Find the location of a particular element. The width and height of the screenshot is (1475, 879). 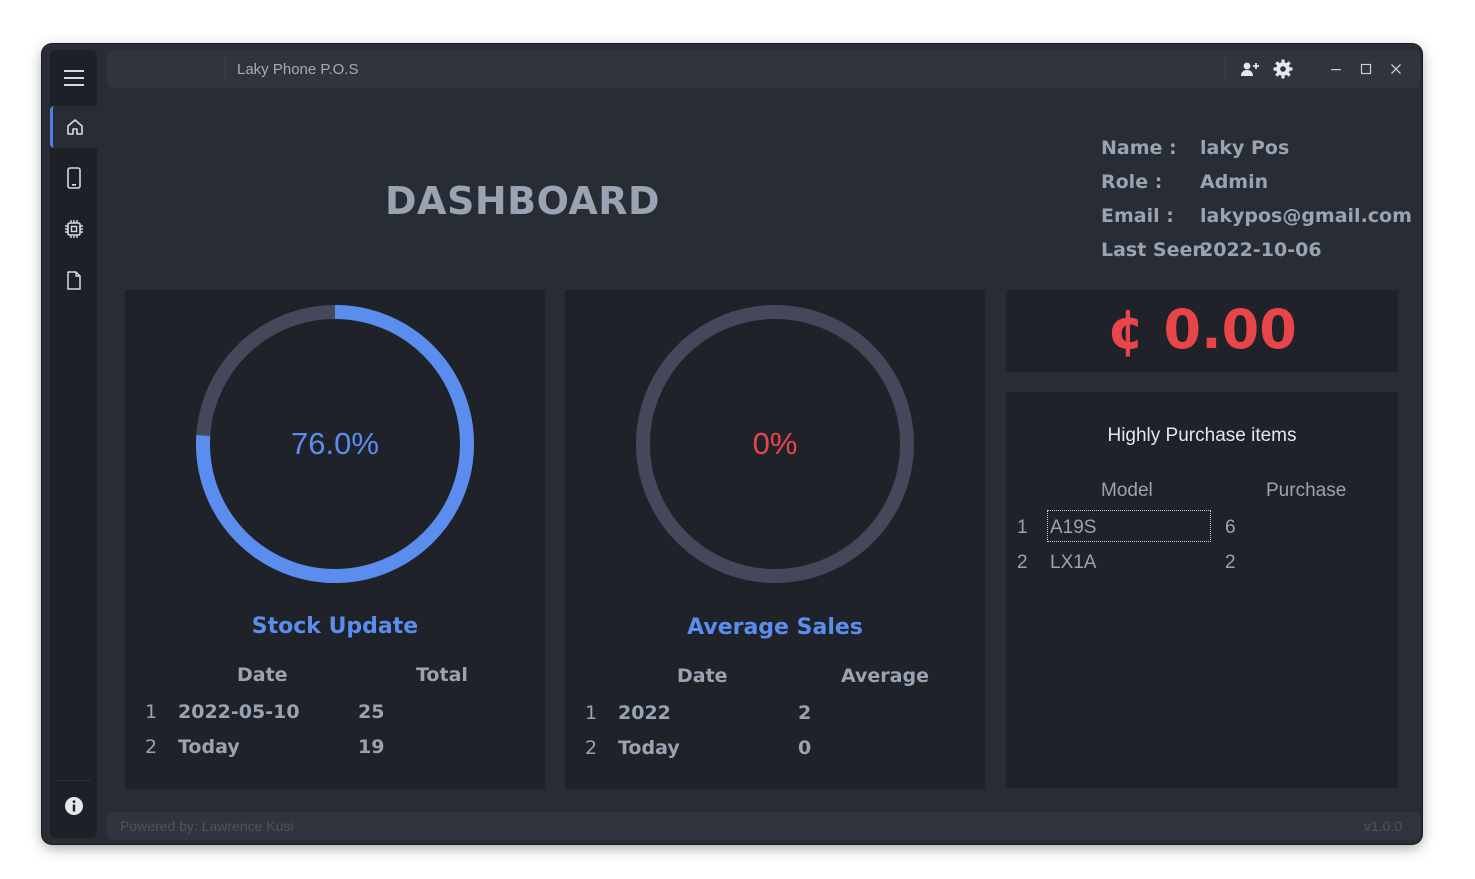

sales-row-date: Today is located at coordinates (649, 748).